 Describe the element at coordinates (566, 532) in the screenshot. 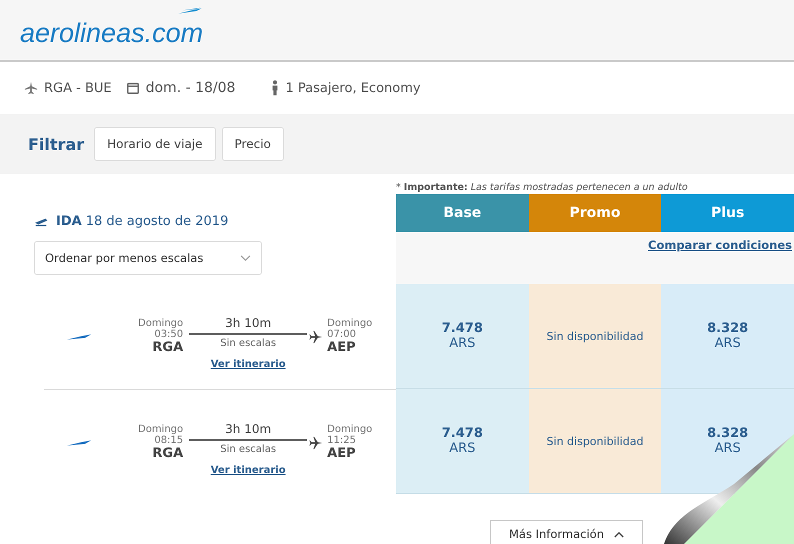

I see `more-info-button: Más Información` at that location.